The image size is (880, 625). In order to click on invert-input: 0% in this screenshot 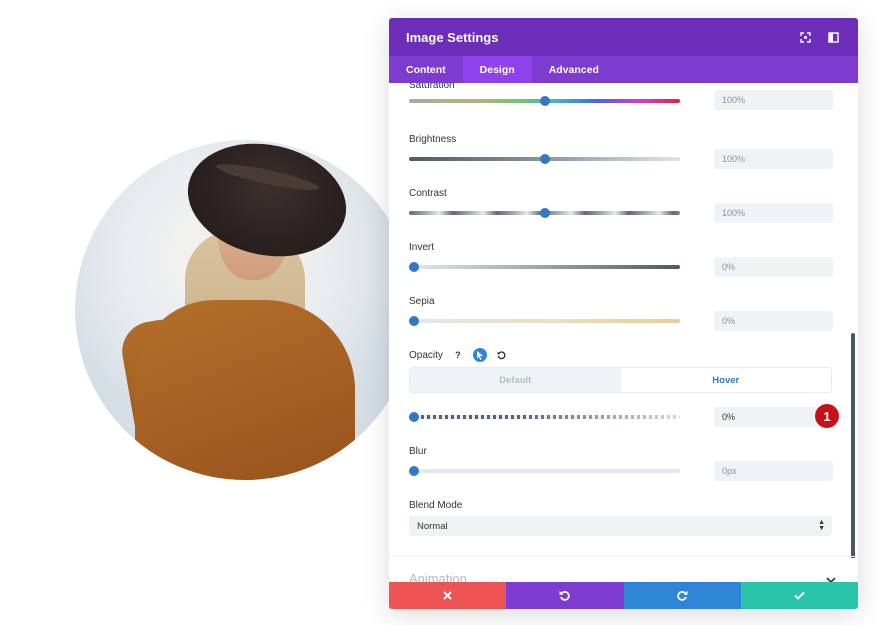, I will do `click(773, 267)`.